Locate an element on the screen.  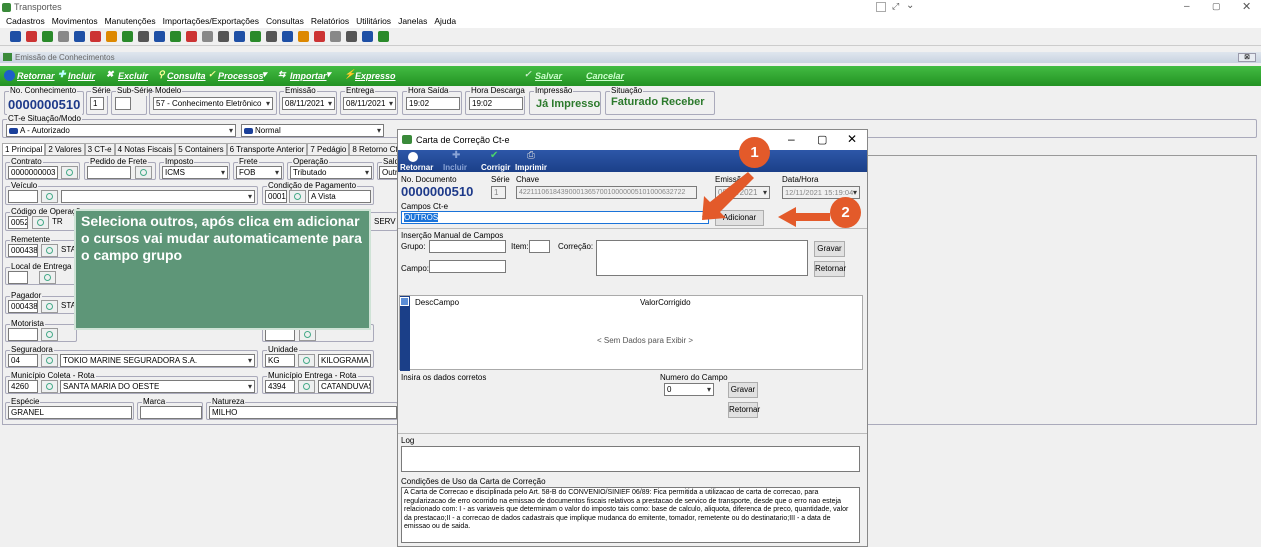
mentrega-code-input: 4394 is located at coordinates (280, 386).